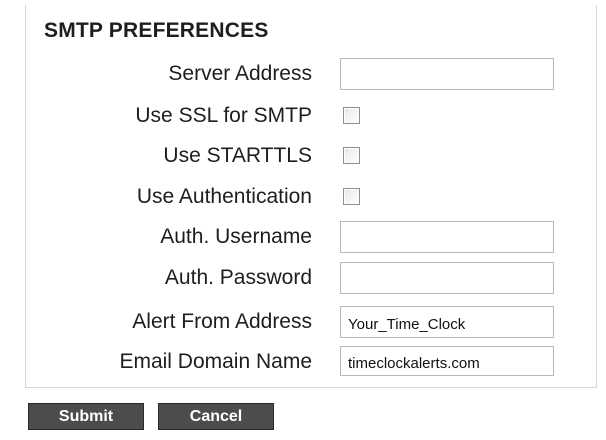 Image resolution: width=606 pixels, height=440 pixels. What do you see at coordinates (224, 196) in the screenshot?
I see `use-authentication-label: Use Authentication` at bounding box center [224, 196].